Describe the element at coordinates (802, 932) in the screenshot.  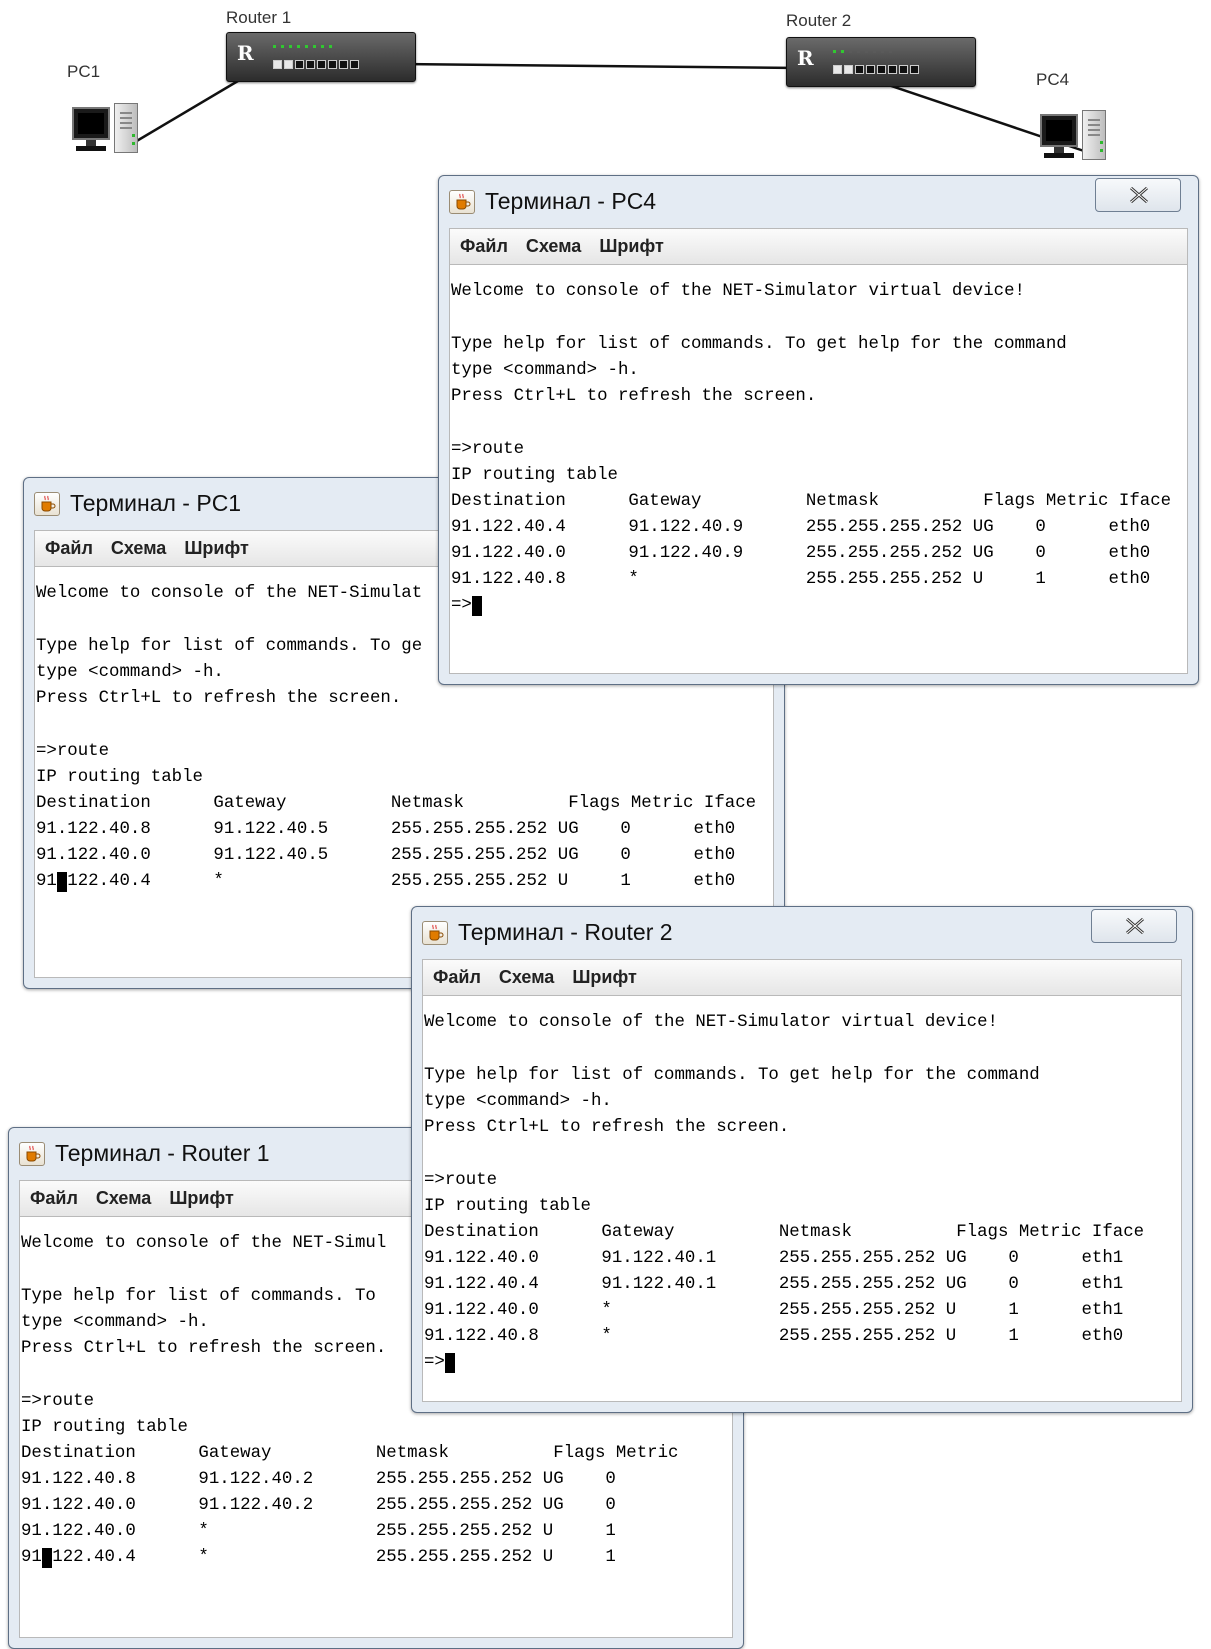
I see `title-bar: Терминал - Router 2` at that location.